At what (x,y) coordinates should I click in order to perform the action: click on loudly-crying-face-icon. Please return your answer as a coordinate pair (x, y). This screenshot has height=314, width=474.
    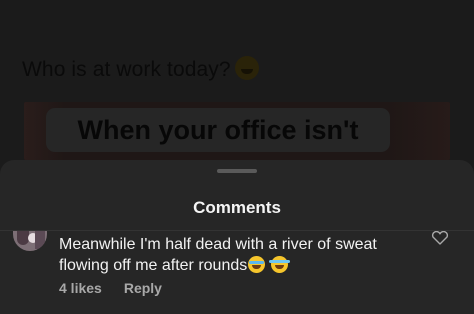
    Looking at the image, I should click on (257, 264).